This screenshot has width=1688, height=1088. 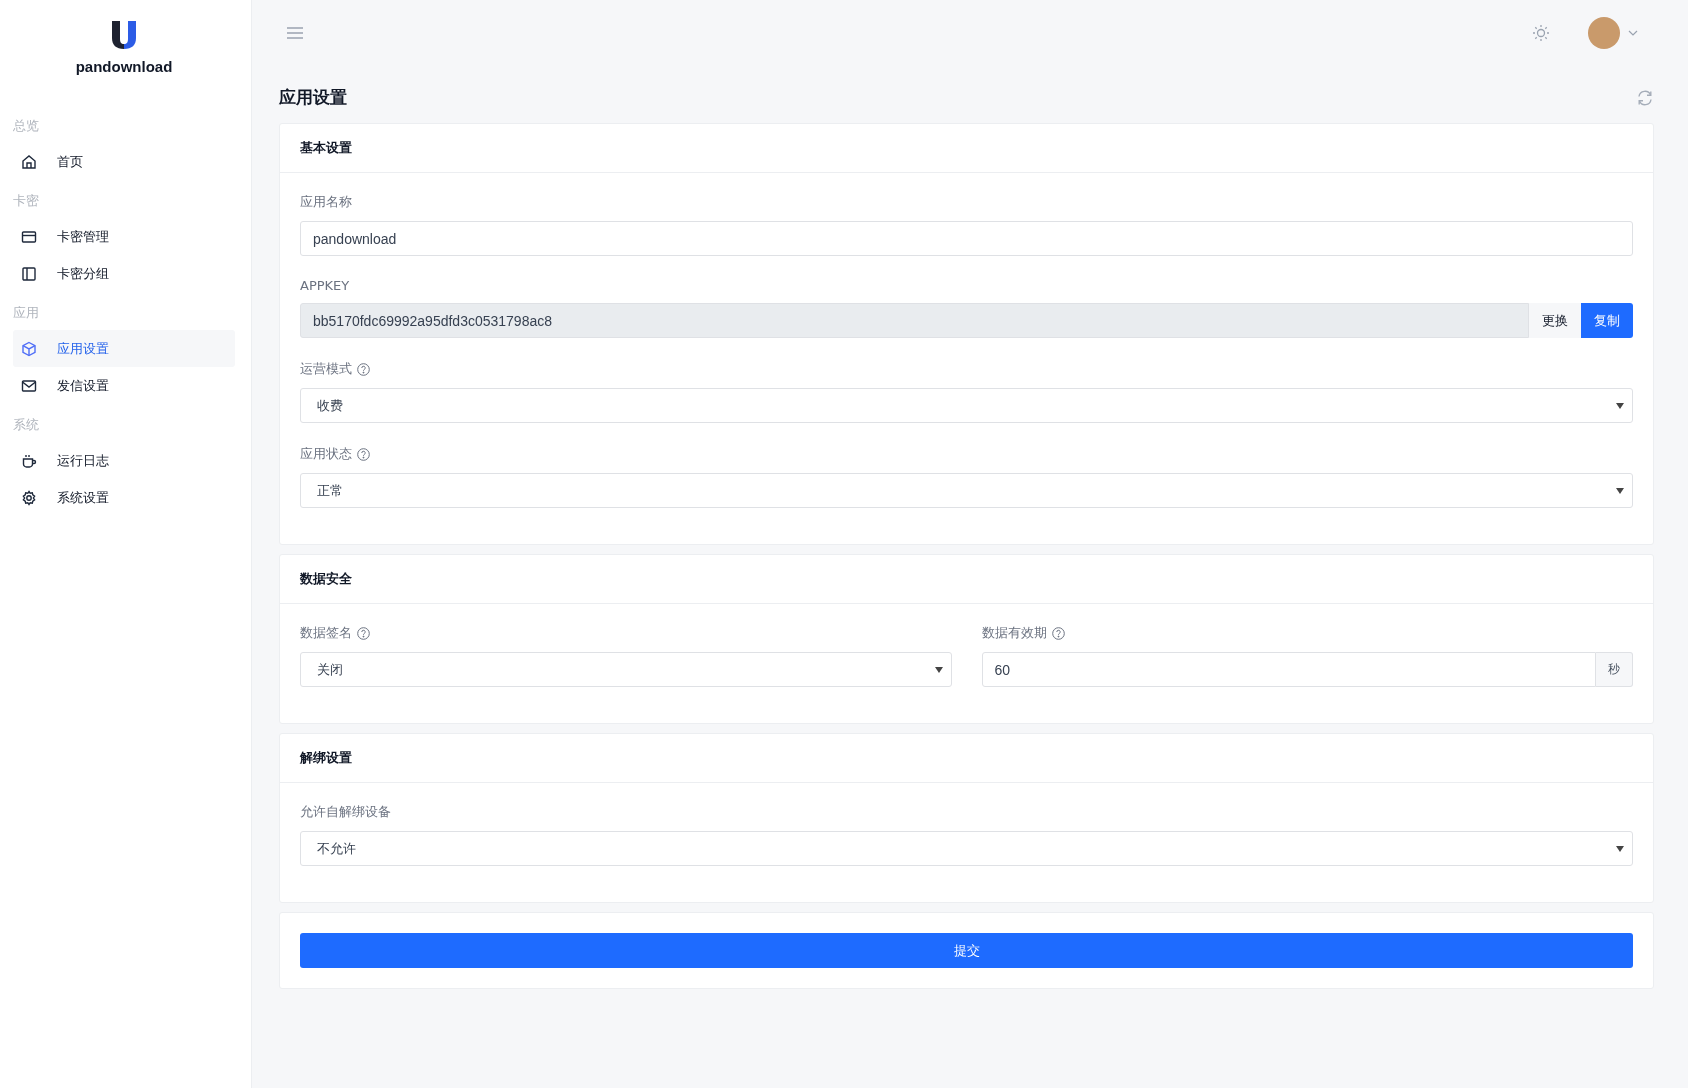 What do you see at coordinates (26, 201) in the screenshot?
I see `nav-group-title: 卡密` at bounding box center [26, 201].